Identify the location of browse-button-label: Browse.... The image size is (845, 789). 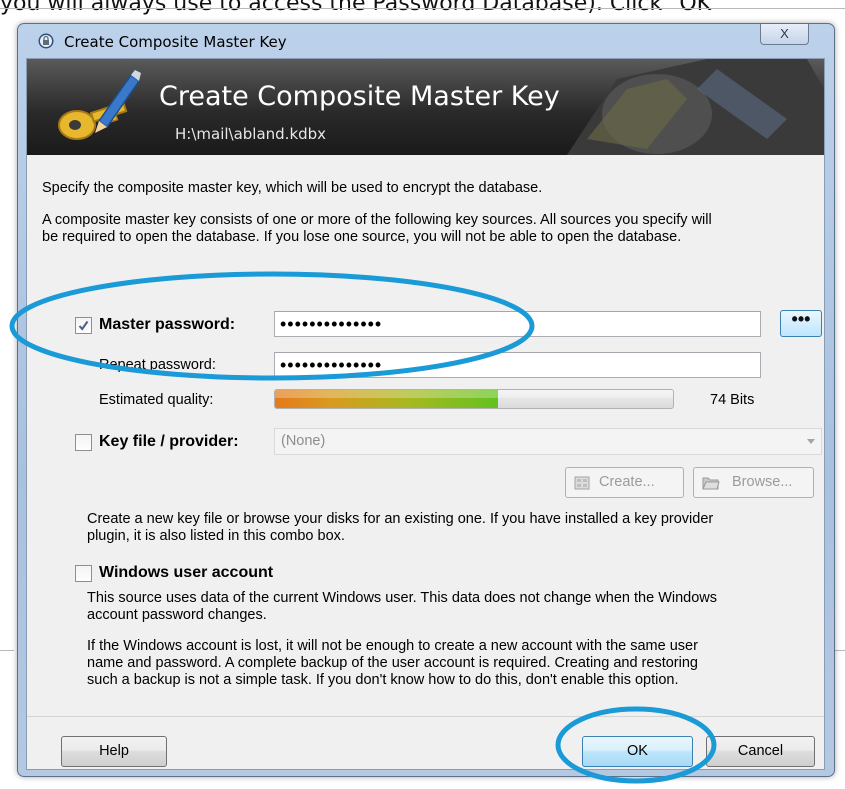
(762, 482).